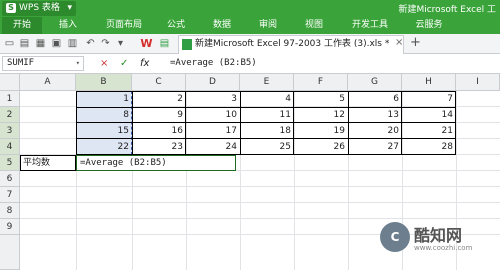 This screenshot has height=270, width=500. Describe the element at coordinates (429, 82) in the screenshot. I see `column-header-h: H` at that location.